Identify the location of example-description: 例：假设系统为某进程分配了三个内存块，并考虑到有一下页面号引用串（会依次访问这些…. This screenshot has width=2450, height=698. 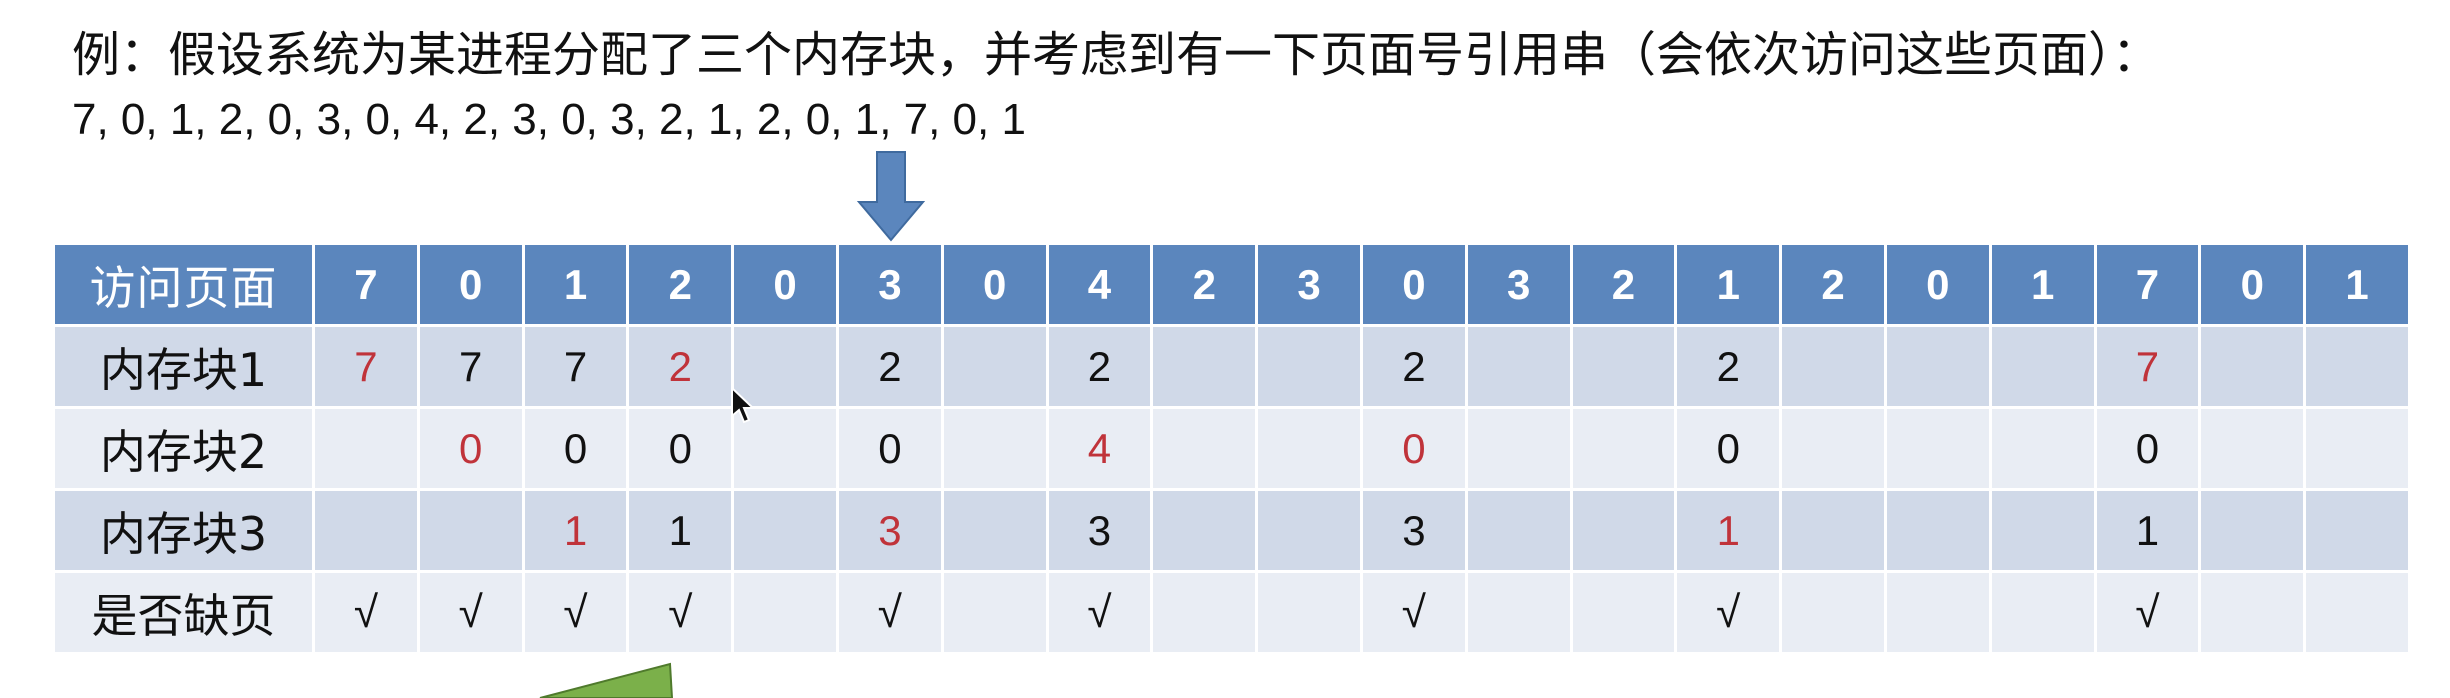
(1116, 55).